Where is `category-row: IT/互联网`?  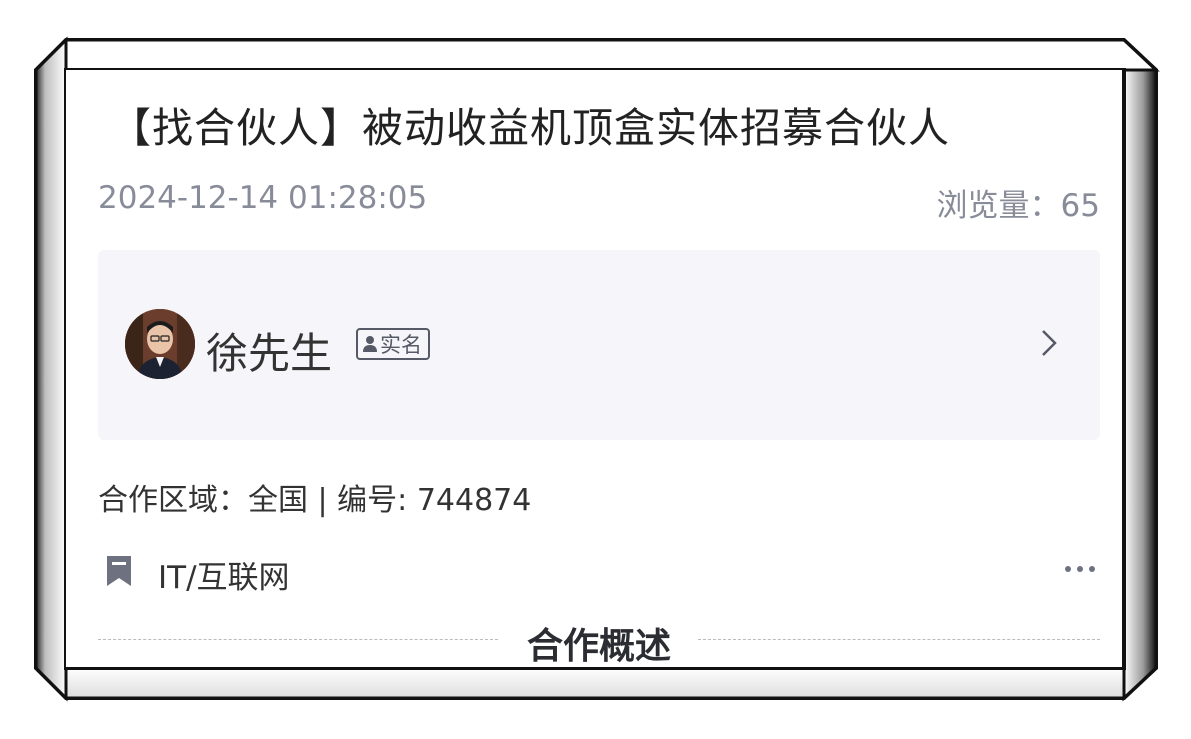 category-row: IT/互联网 is located at coordinates (599, 573).